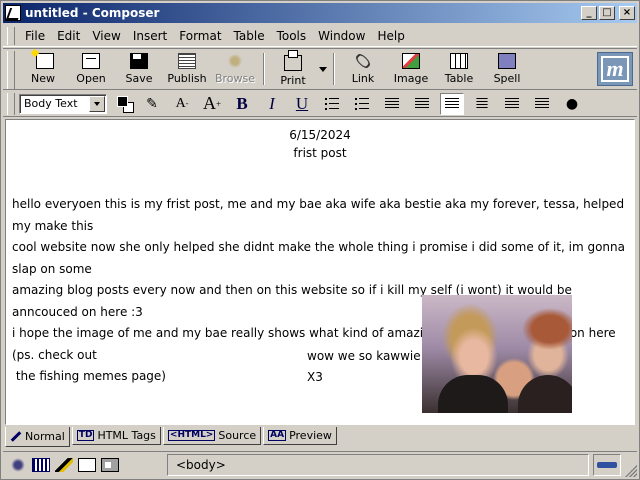 This screenshot has width=640, height=480. I want to click on post-date: 6/15/2024, so click(320, 135).